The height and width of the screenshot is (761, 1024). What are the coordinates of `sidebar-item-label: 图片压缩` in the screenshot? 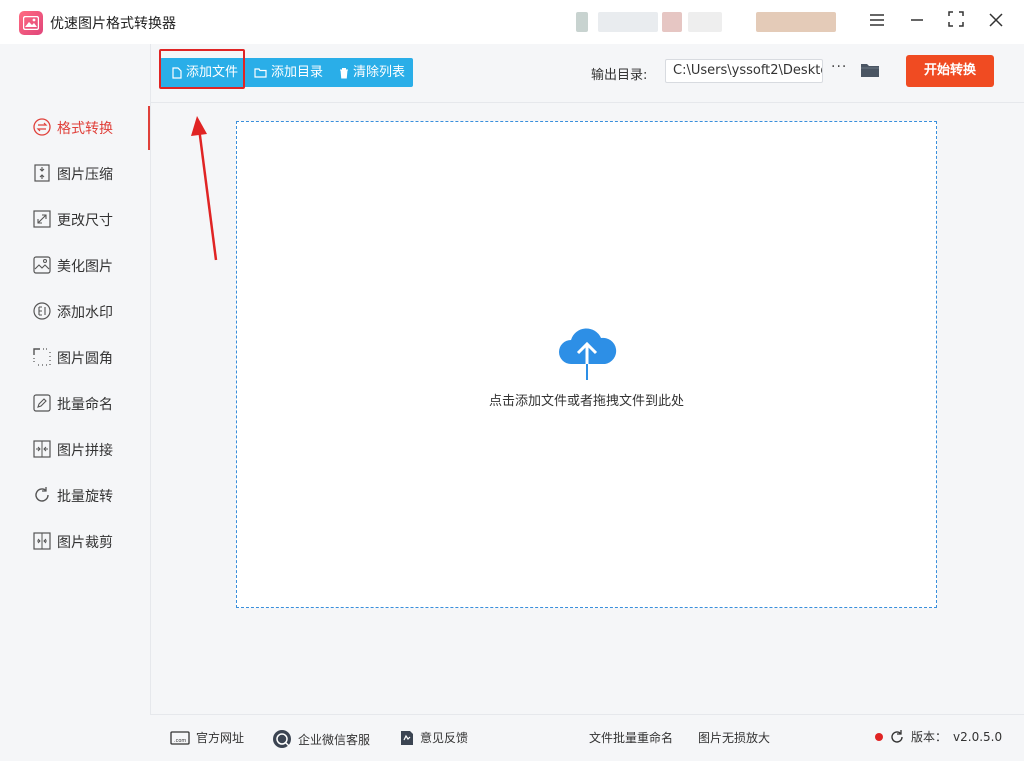 It's located at (85, 175).